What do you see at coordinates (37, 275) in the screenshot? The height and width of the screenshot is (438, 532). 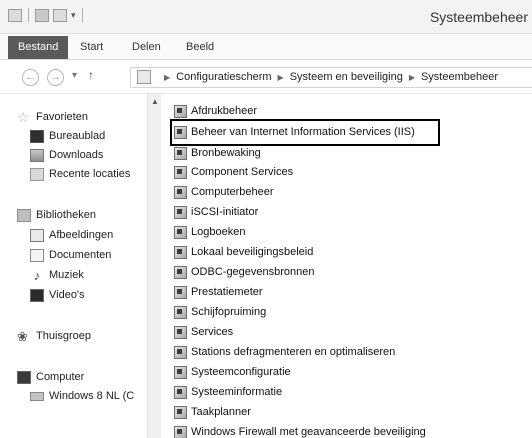 I see `music-icon: ♪` at bounding box center [37, 275].